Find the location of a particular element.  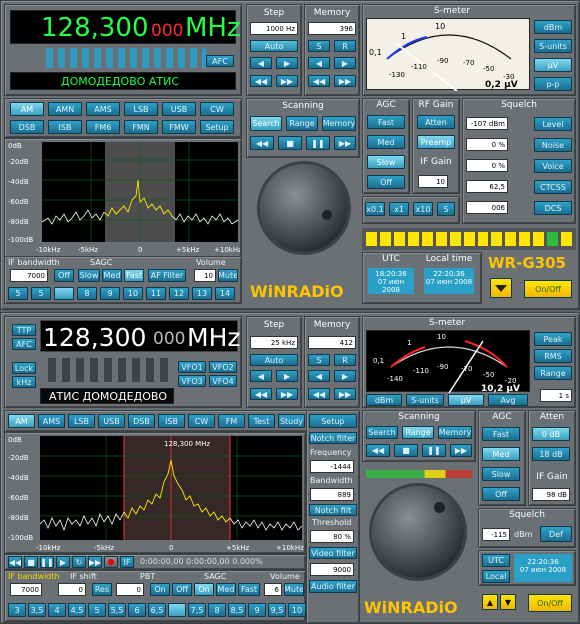

top-x01: x0.1 is located at coordinates (375, 209).